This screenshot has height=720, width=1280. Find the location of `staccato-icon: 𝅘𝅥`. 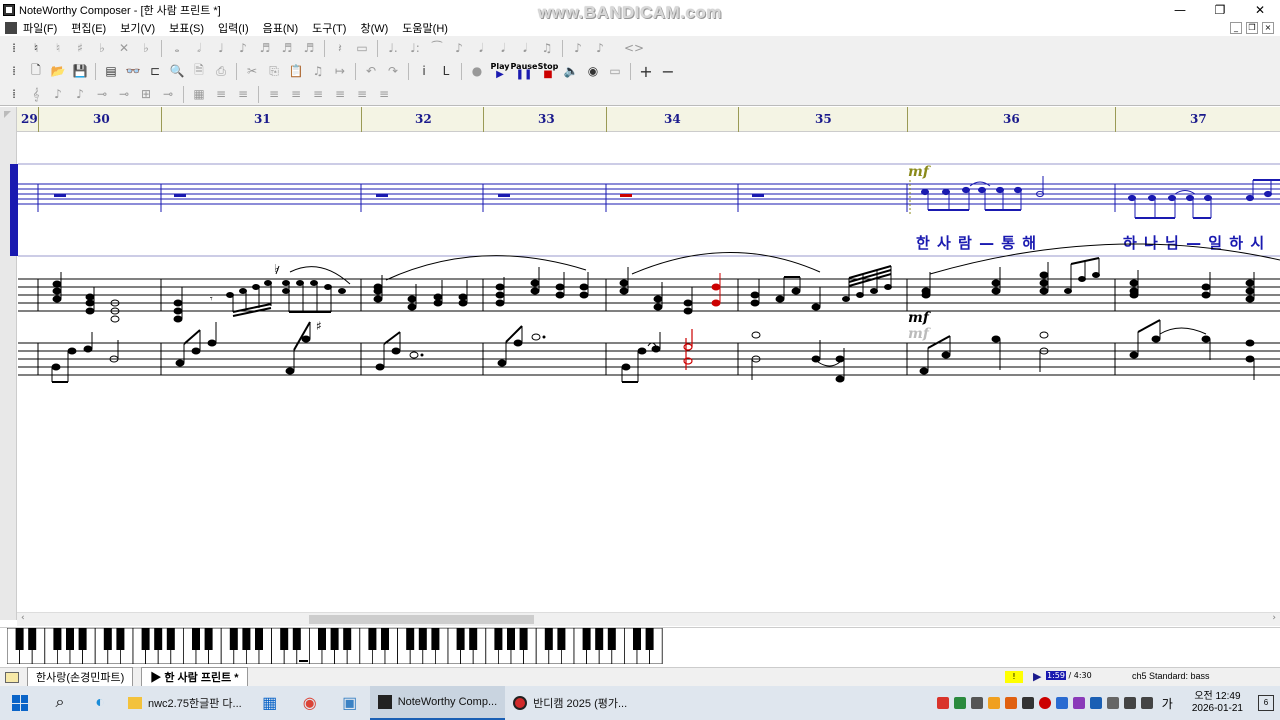

staccato-icon: 𝅘𝅥 is located at coordinates (481, 48).